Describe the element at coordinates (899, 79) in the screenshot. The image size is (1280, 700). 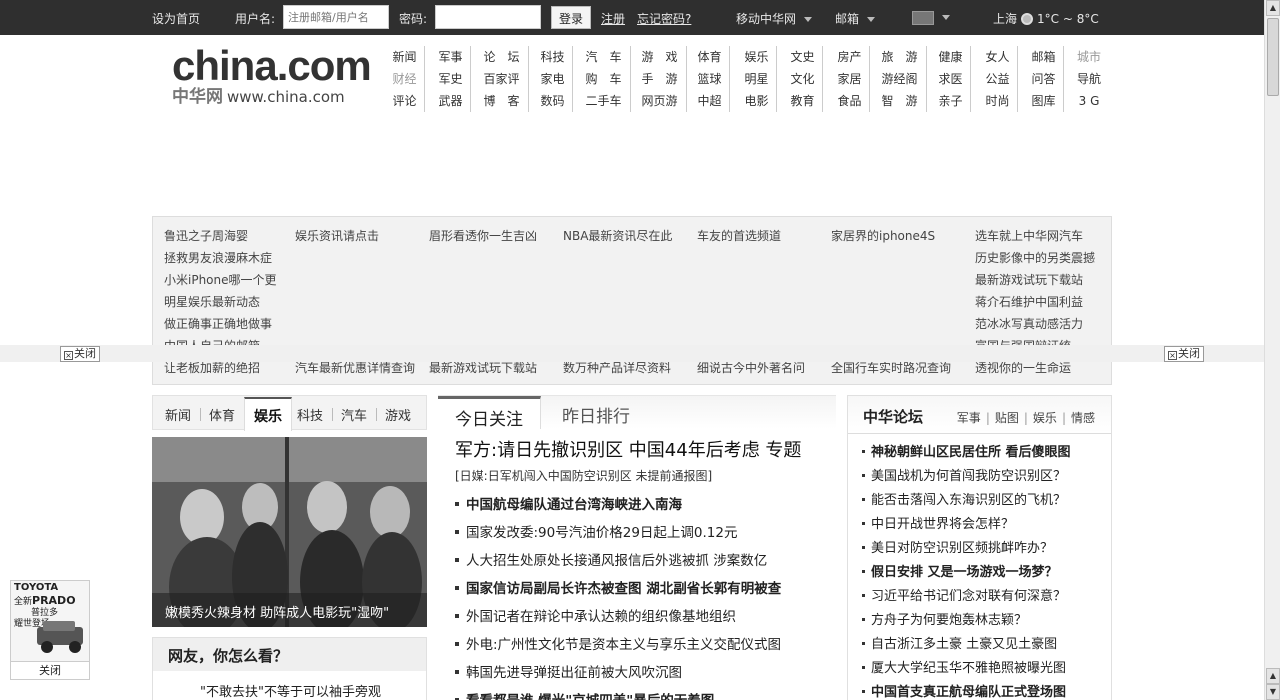
I see `nav-link: 游经阁` at that location.